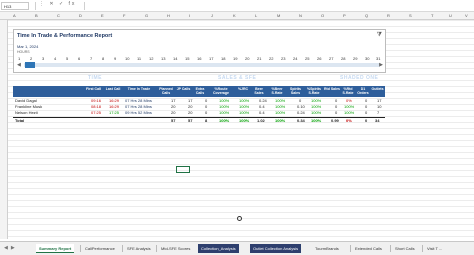 The width and height of the screenshot is (474, 255). I want to click on col-n: N, so click(300, 15).